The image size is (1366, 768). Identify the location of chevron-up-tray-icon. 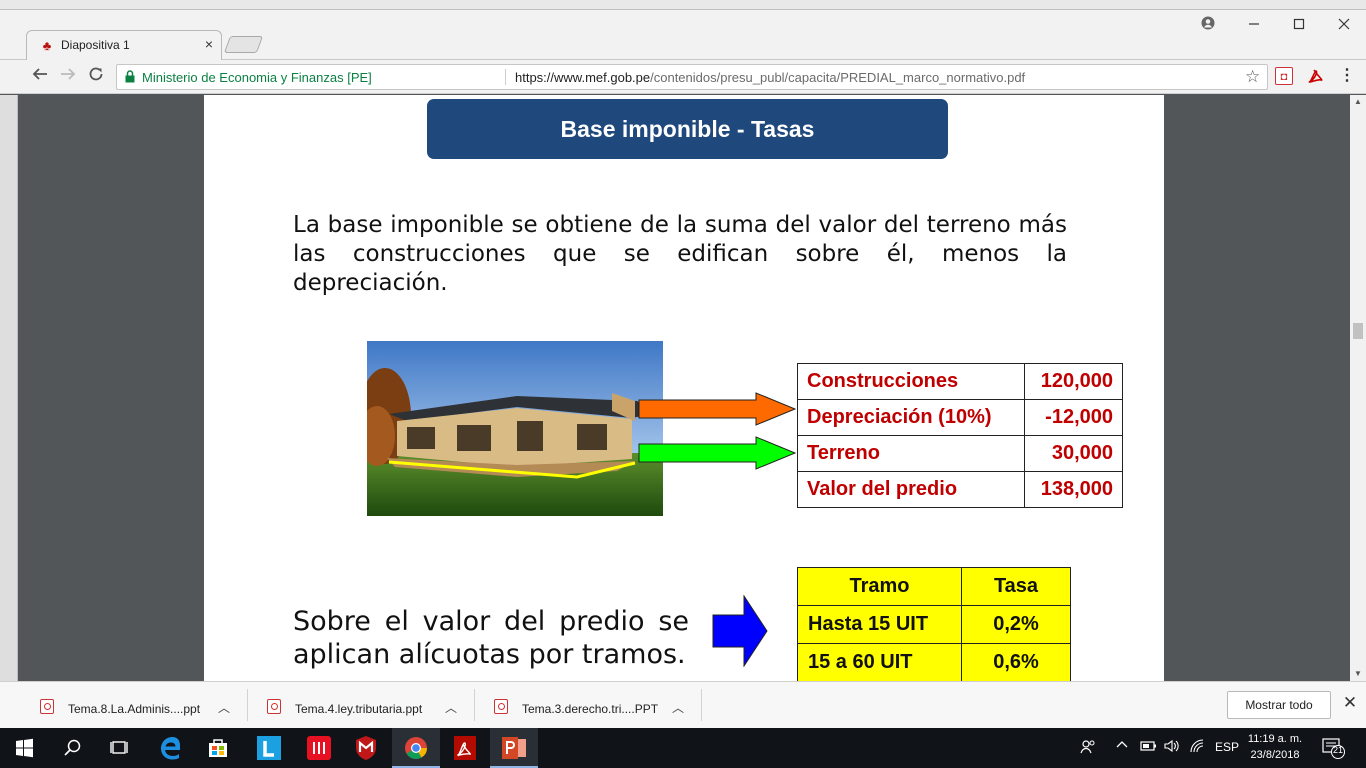
(1122, 746).